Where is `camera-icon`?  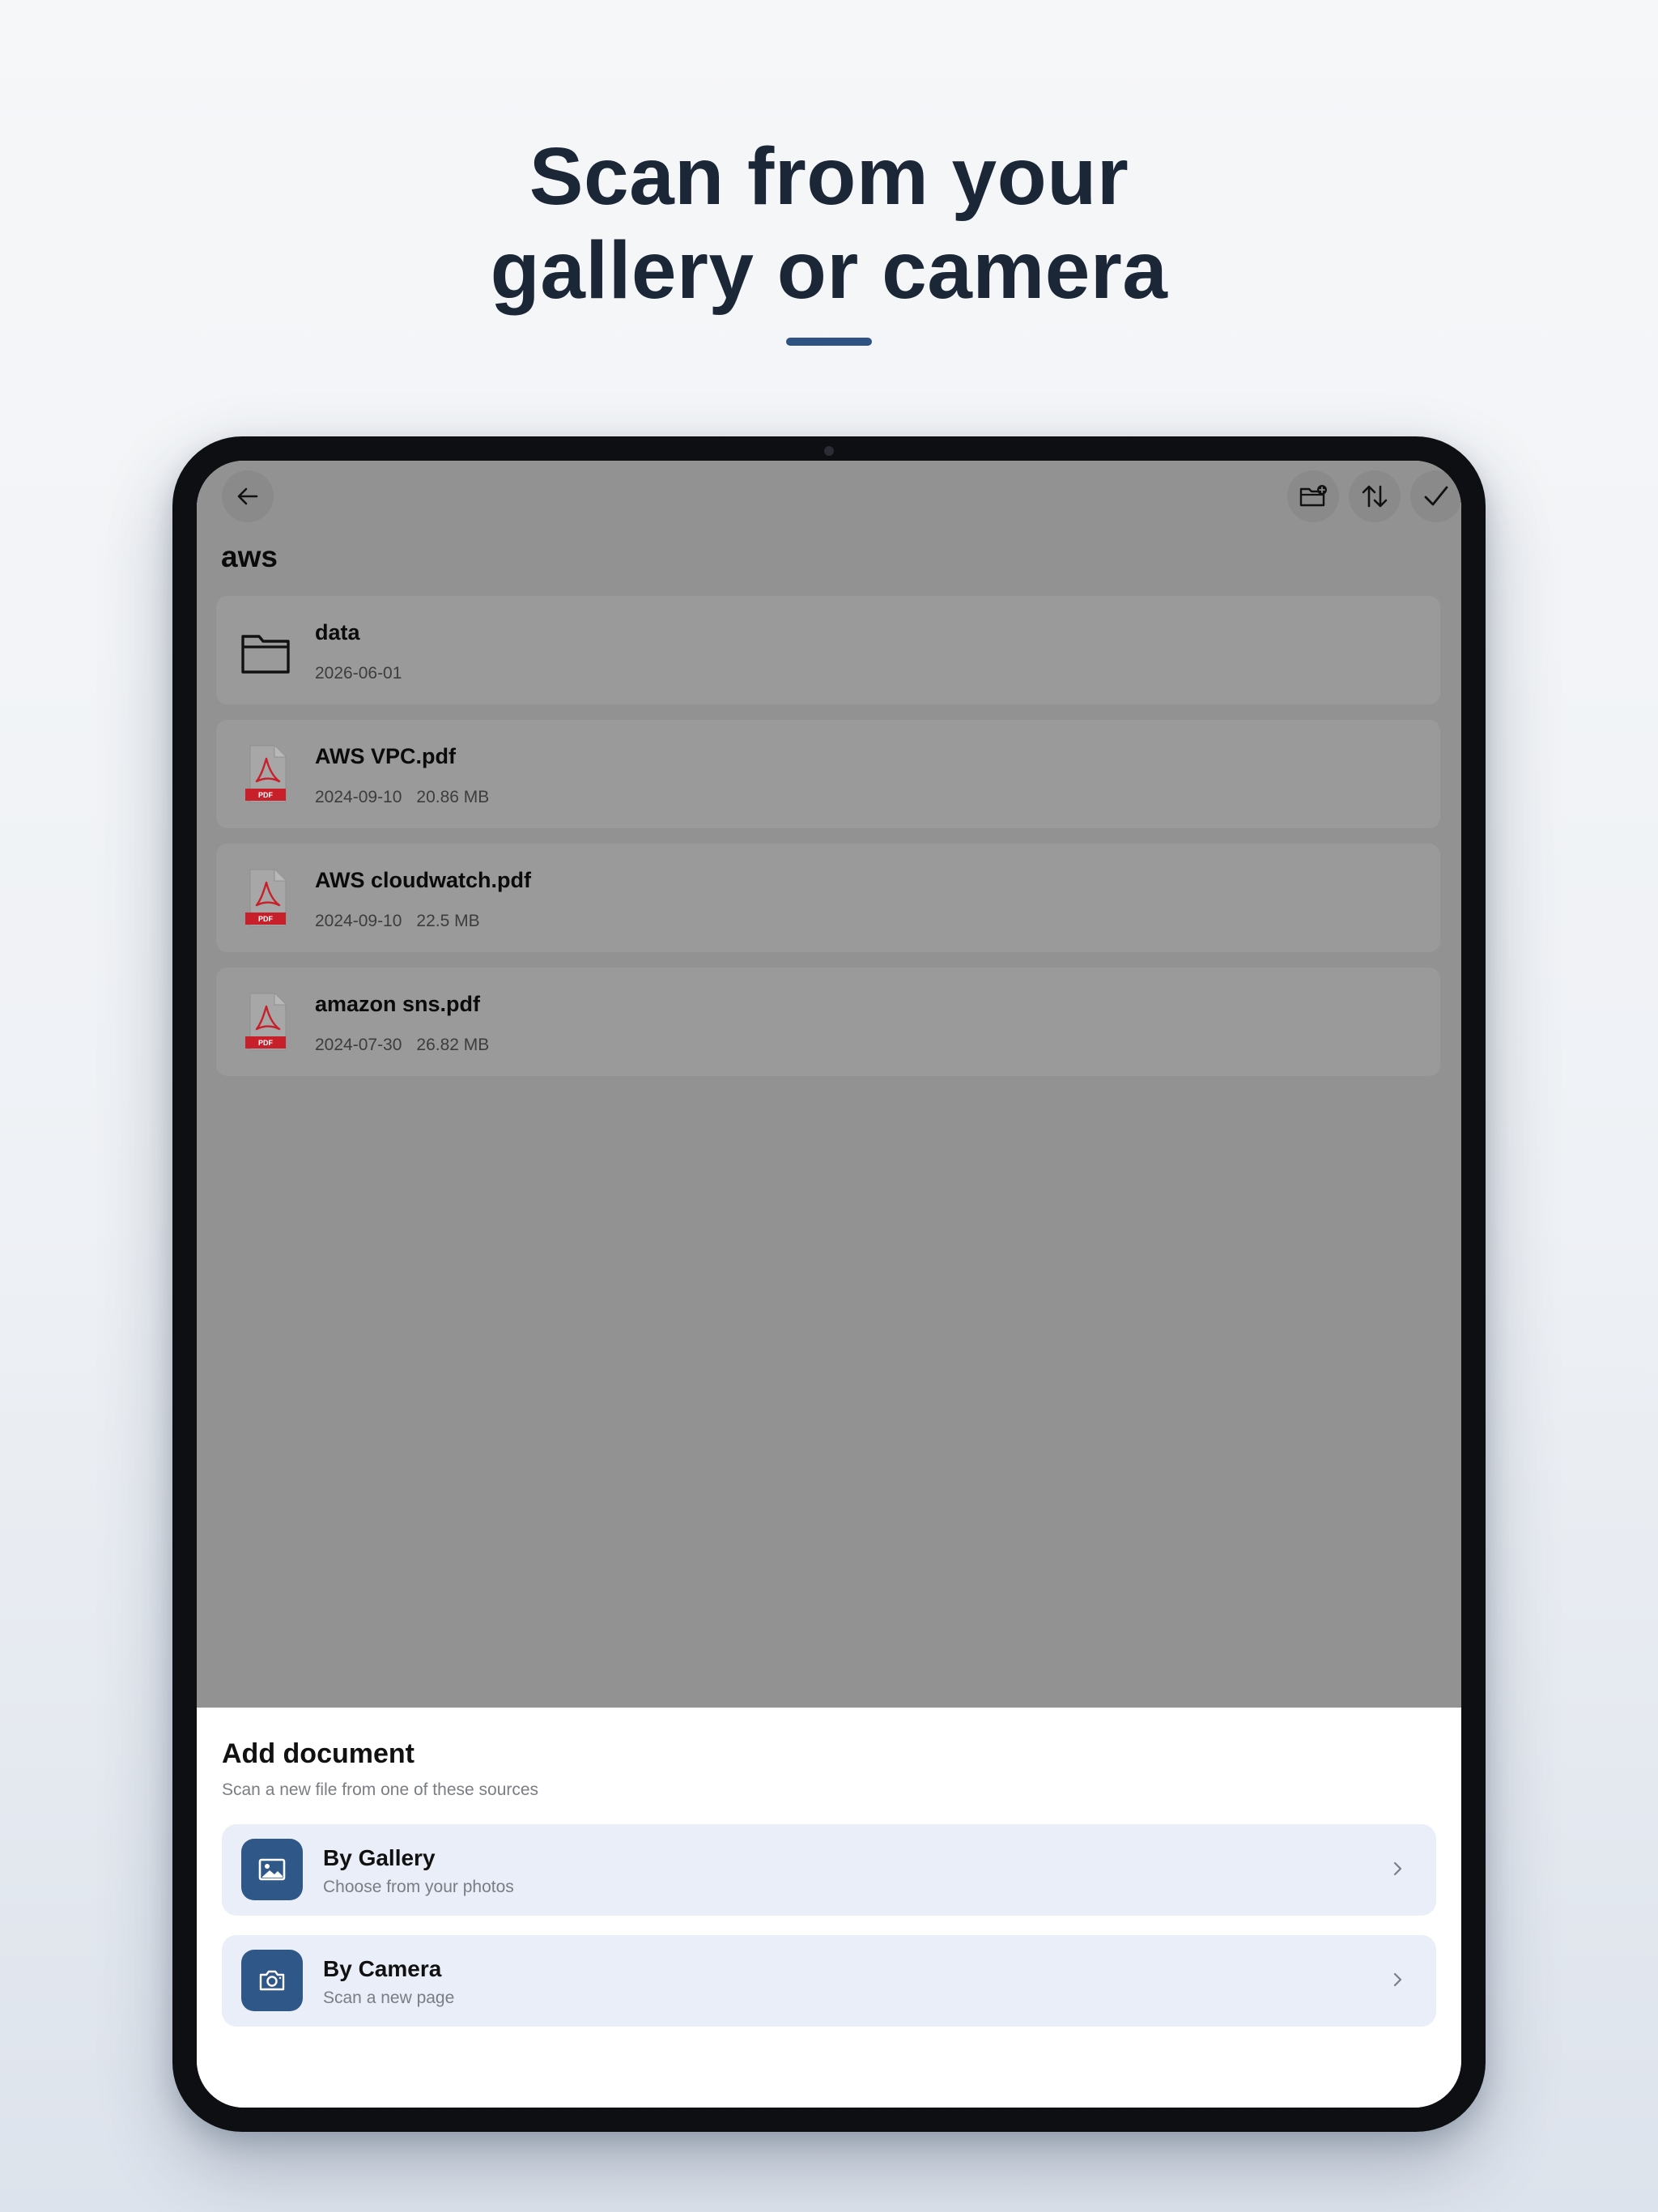 camera-icon is located at coordinates (272, 1981).